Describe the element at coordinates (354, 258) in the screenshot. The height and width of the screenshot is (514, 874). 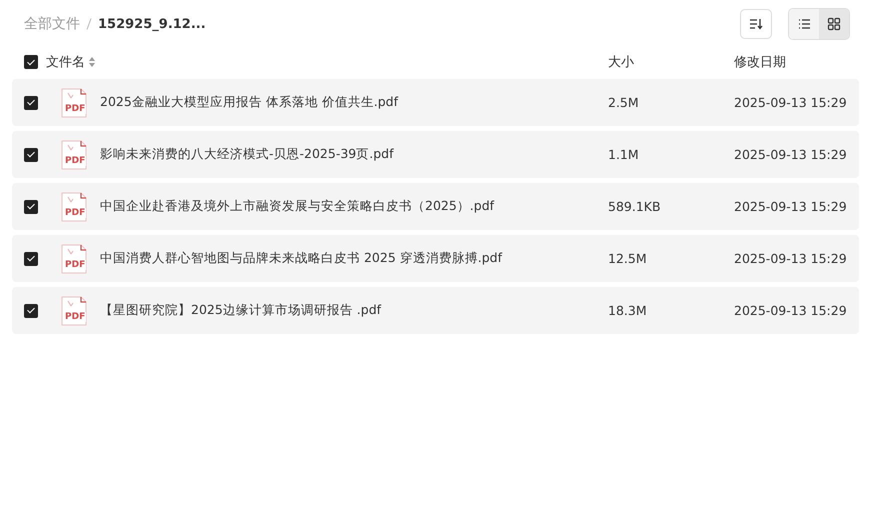
I see `file-name: 中国消费人群心智地图与品牌未来战略白皮书 2025 穿透消费脉搏.pdf` at that location.